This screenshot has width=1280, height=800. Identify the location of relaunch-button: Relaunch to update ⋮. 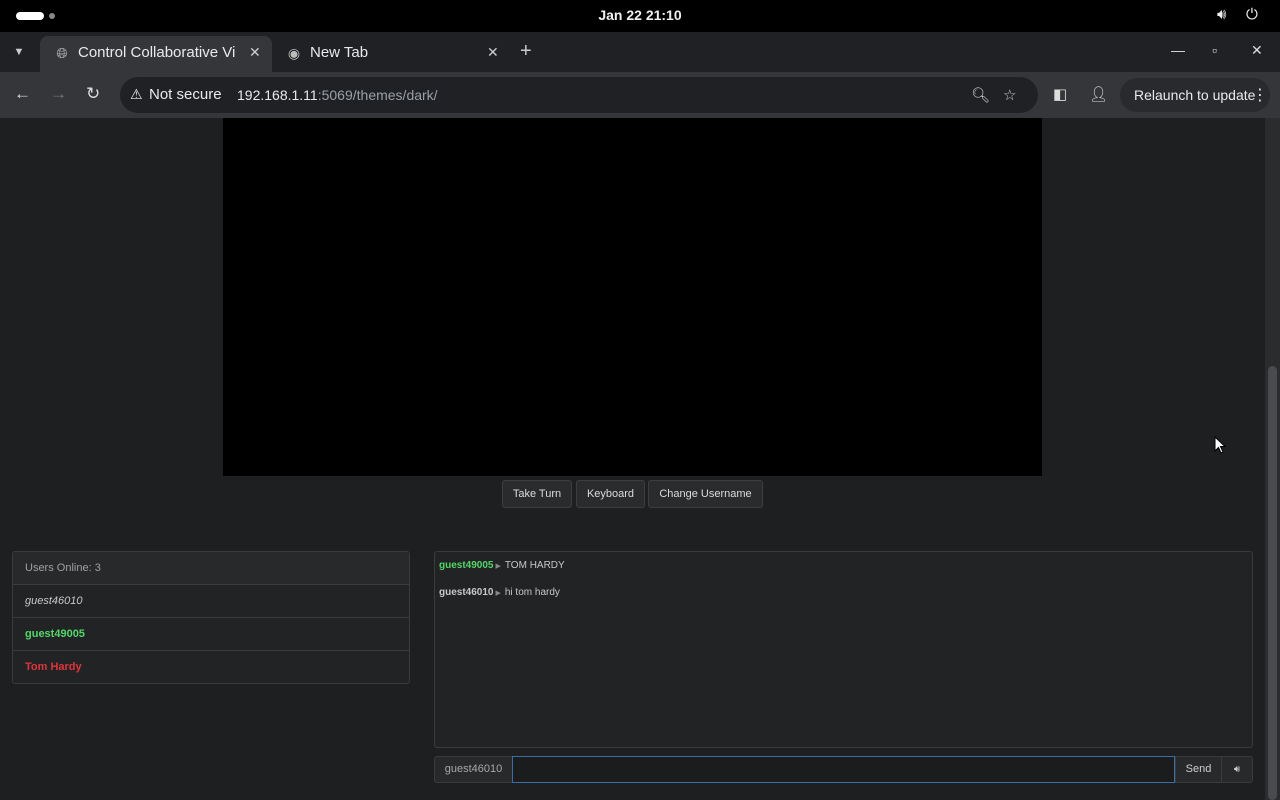
(1195, 95).